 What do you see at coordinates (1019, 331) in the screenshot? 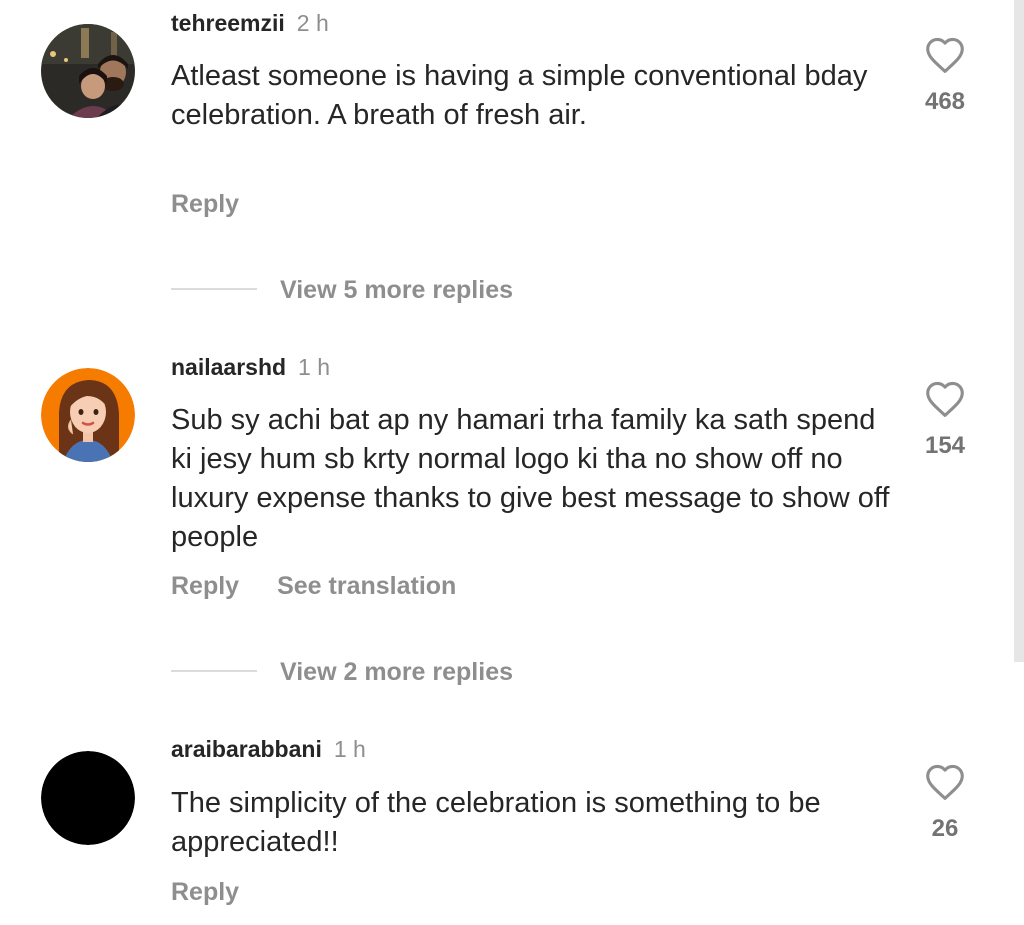
I see `scrollbar` at bounding box center [1019, 331].